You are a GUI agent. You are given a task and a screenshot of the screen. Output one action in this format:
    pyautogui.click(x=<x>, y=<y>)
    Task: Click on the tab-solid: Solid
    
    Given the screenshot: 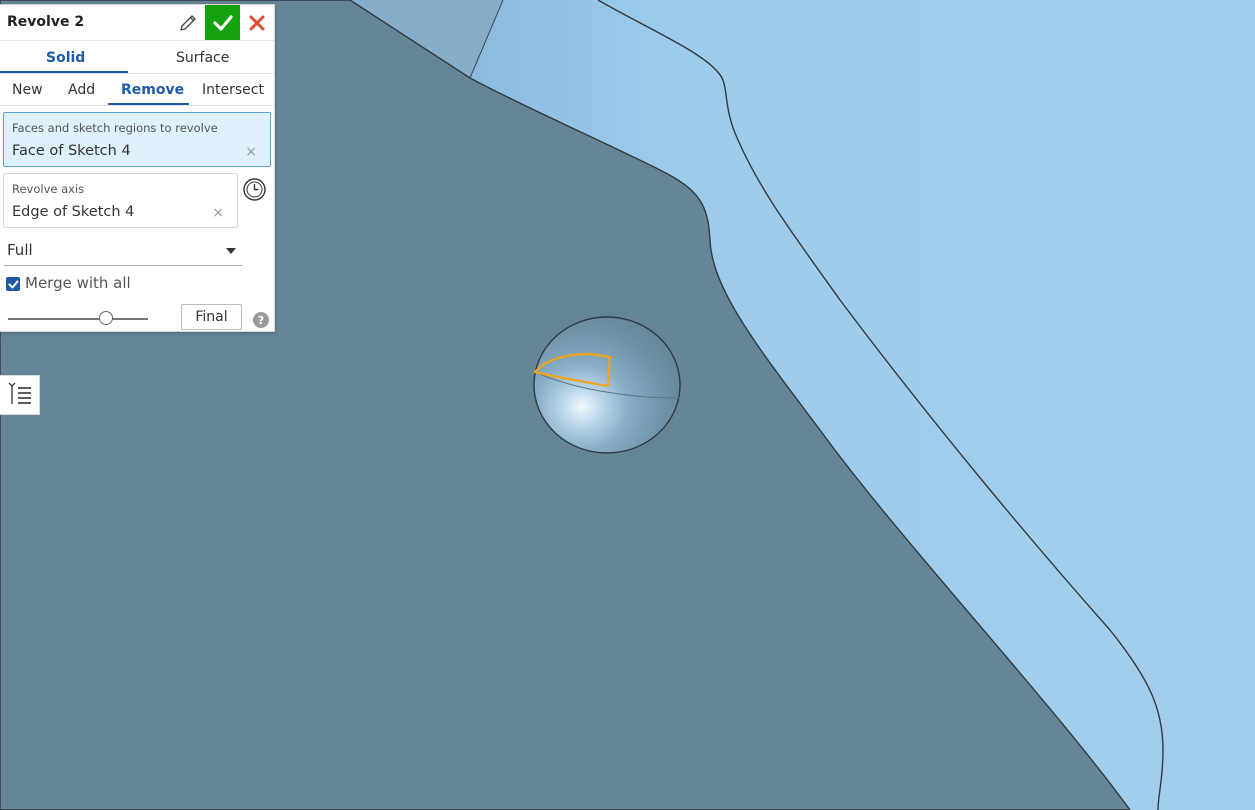 What is the action you would take?
    pyautogui.click(x=65, y=58)
    